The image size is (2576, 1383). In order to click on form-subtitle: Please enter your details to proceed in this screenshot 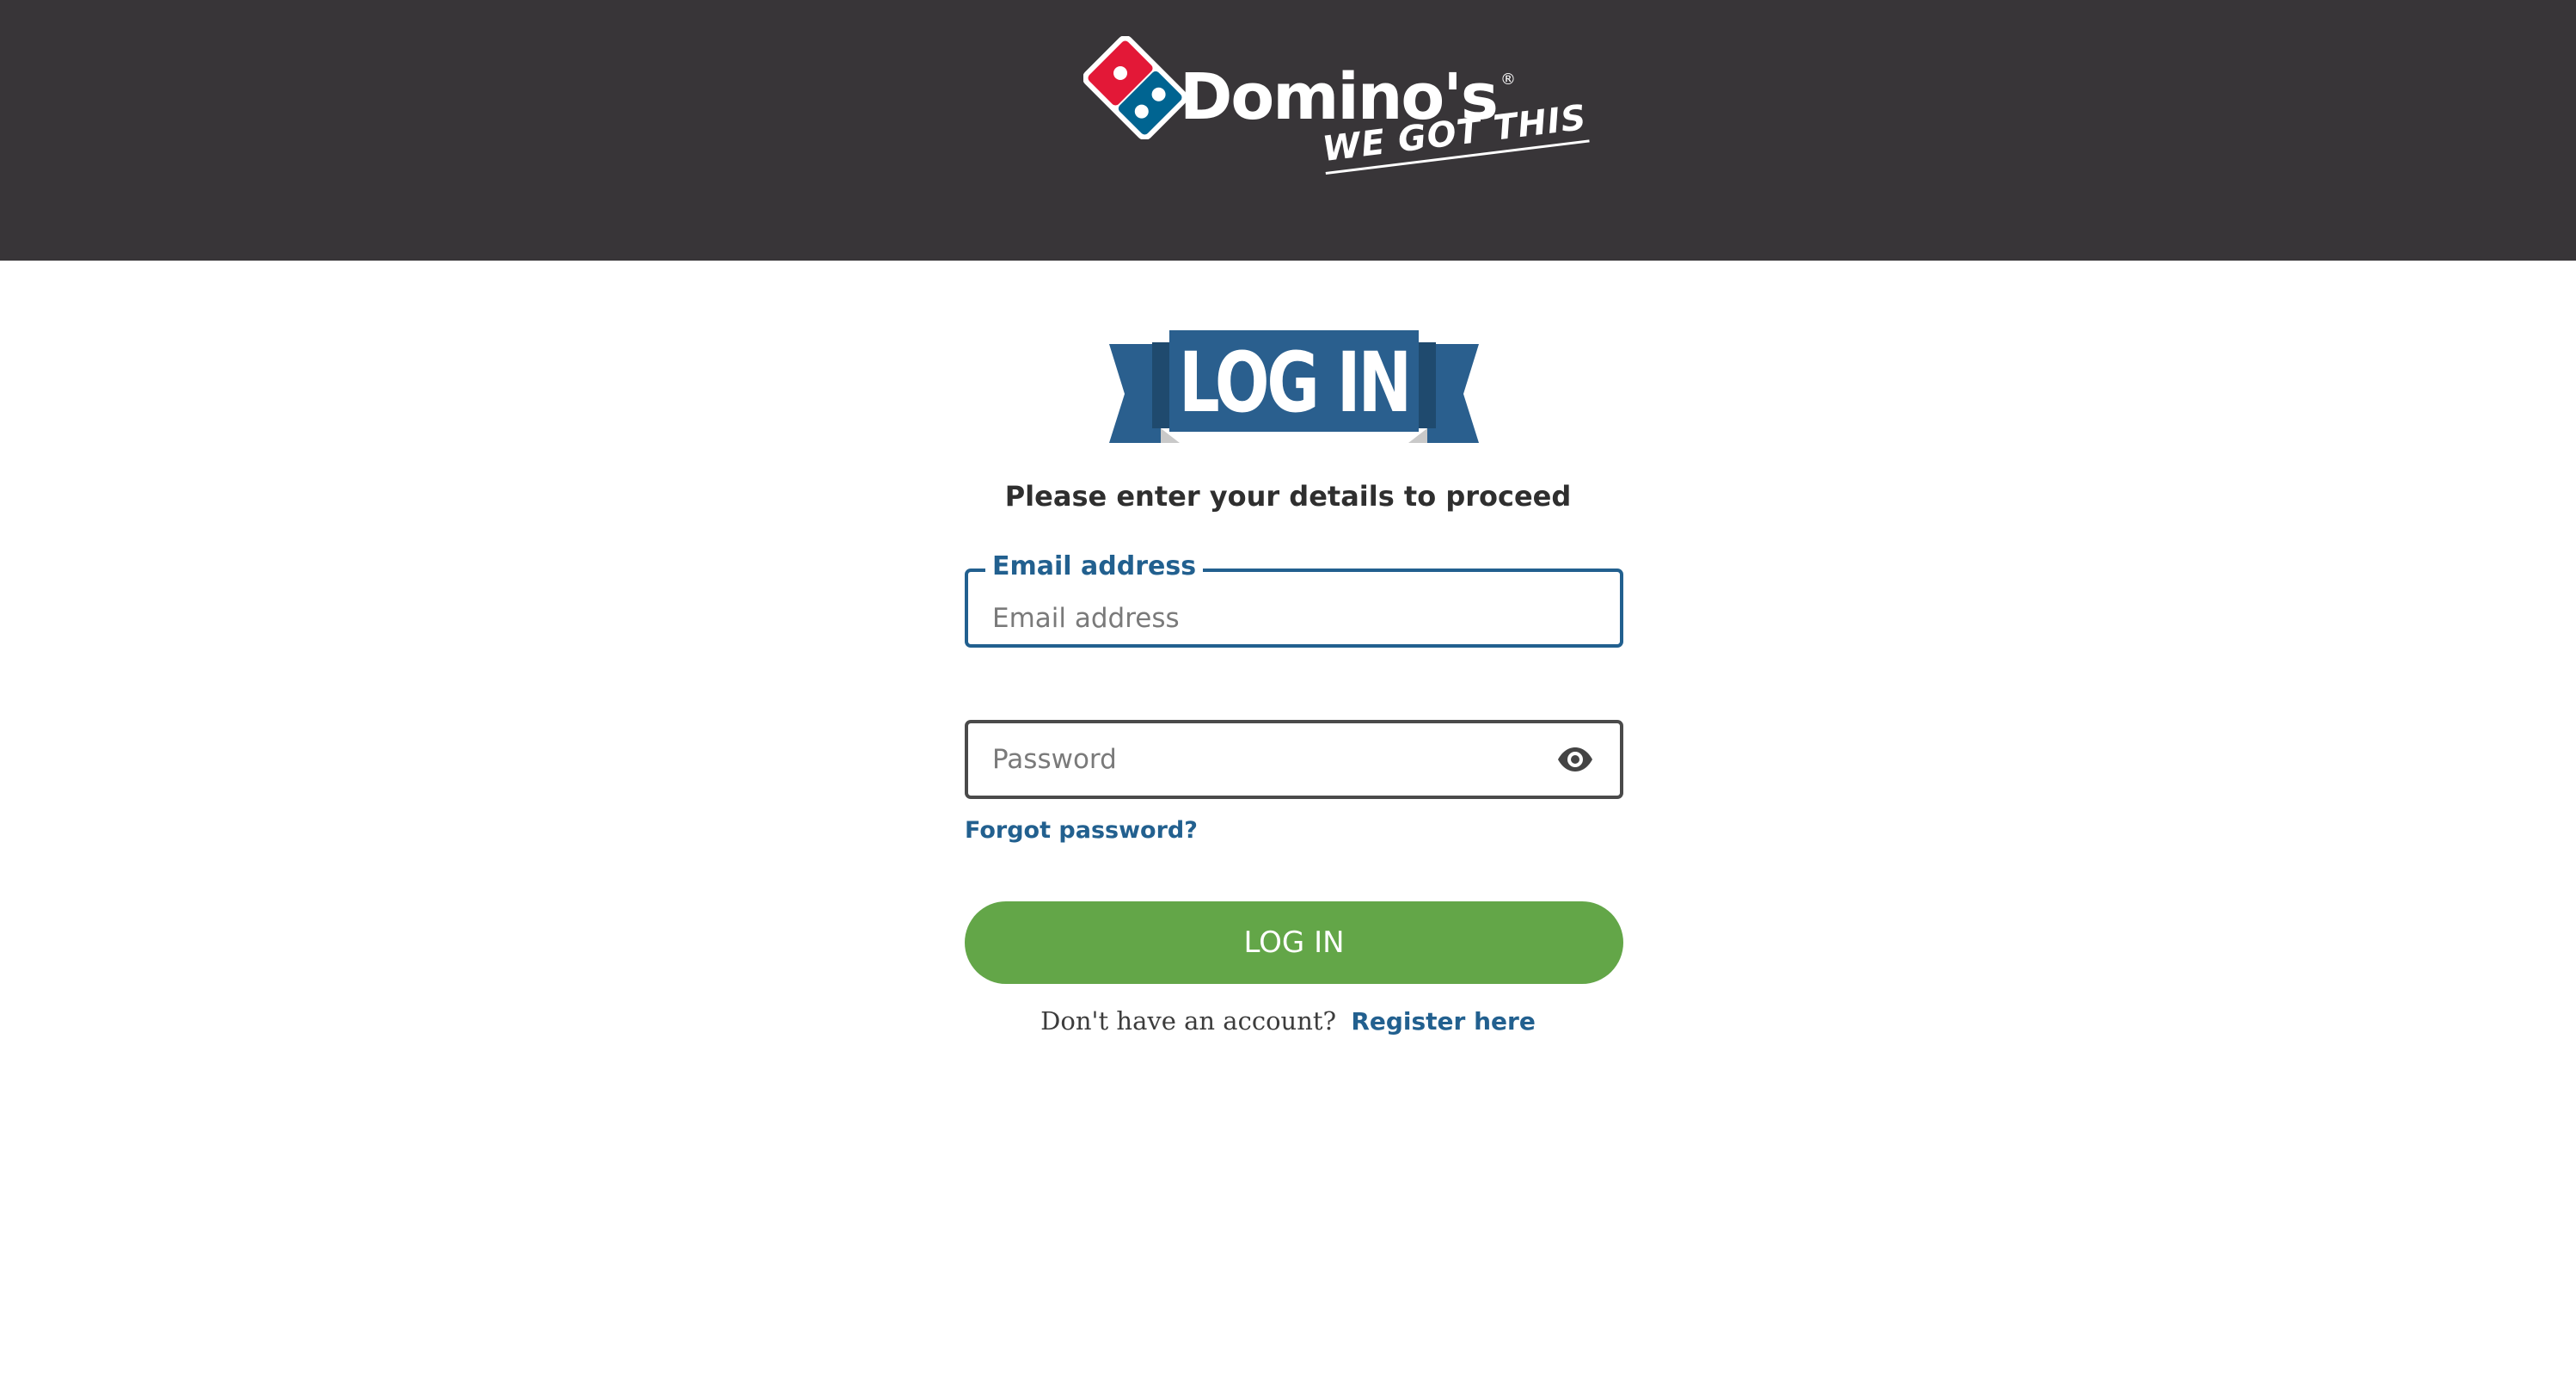, I will do `click(1288, 496)`.